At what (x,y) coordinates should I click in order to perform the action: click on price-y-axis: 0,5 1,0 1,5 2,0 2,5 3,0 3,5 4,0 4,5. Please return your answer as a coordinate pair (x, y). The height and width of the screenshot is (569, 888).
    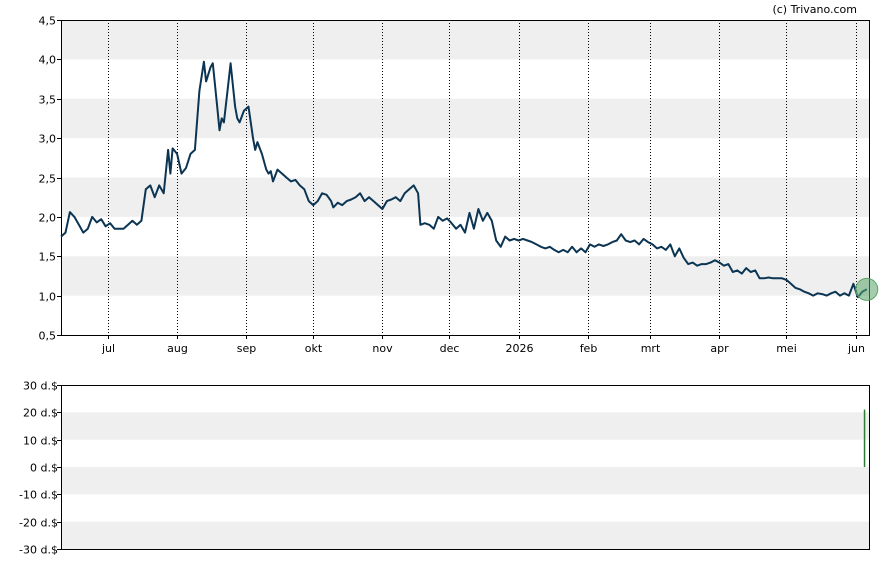
    Looking at the image, I should click on (50, 179).